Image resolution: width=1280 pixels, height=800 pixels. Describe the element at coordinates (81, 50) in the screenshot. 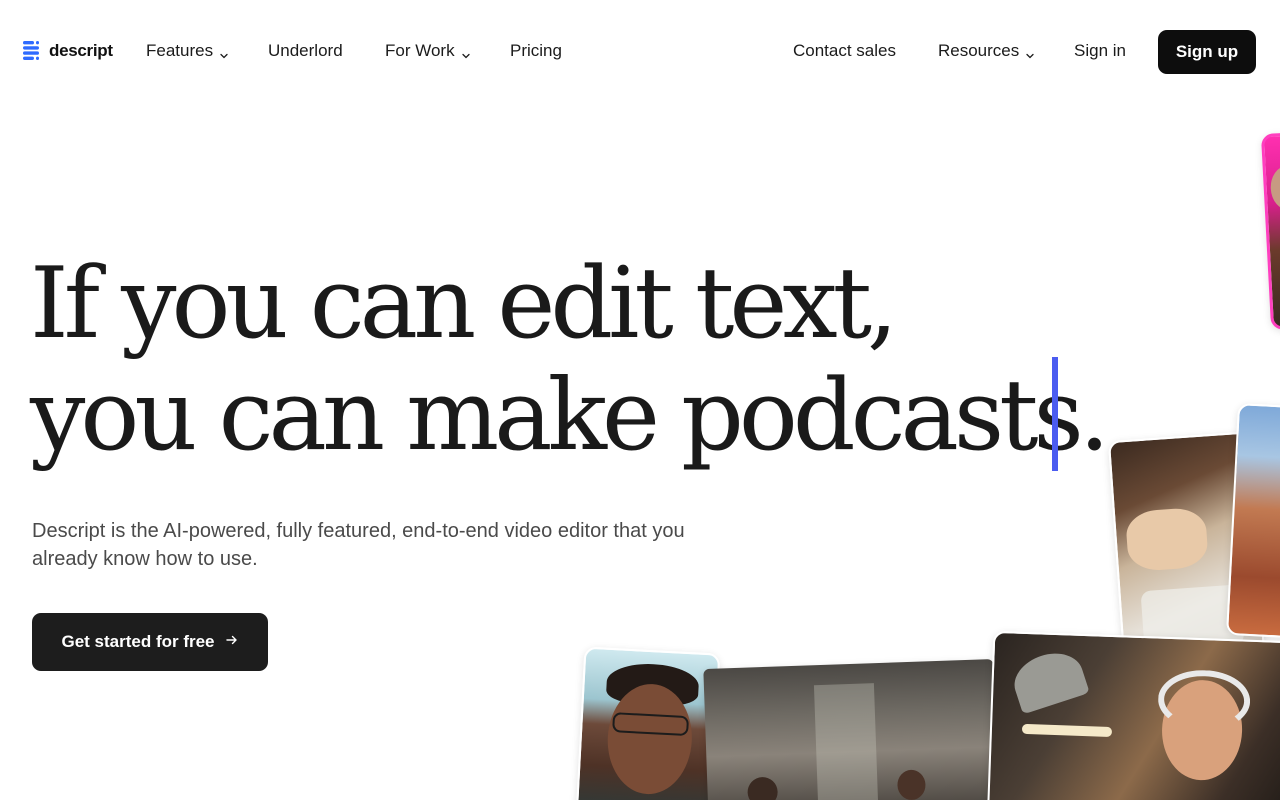

I see `logo-text: descript` at that location.